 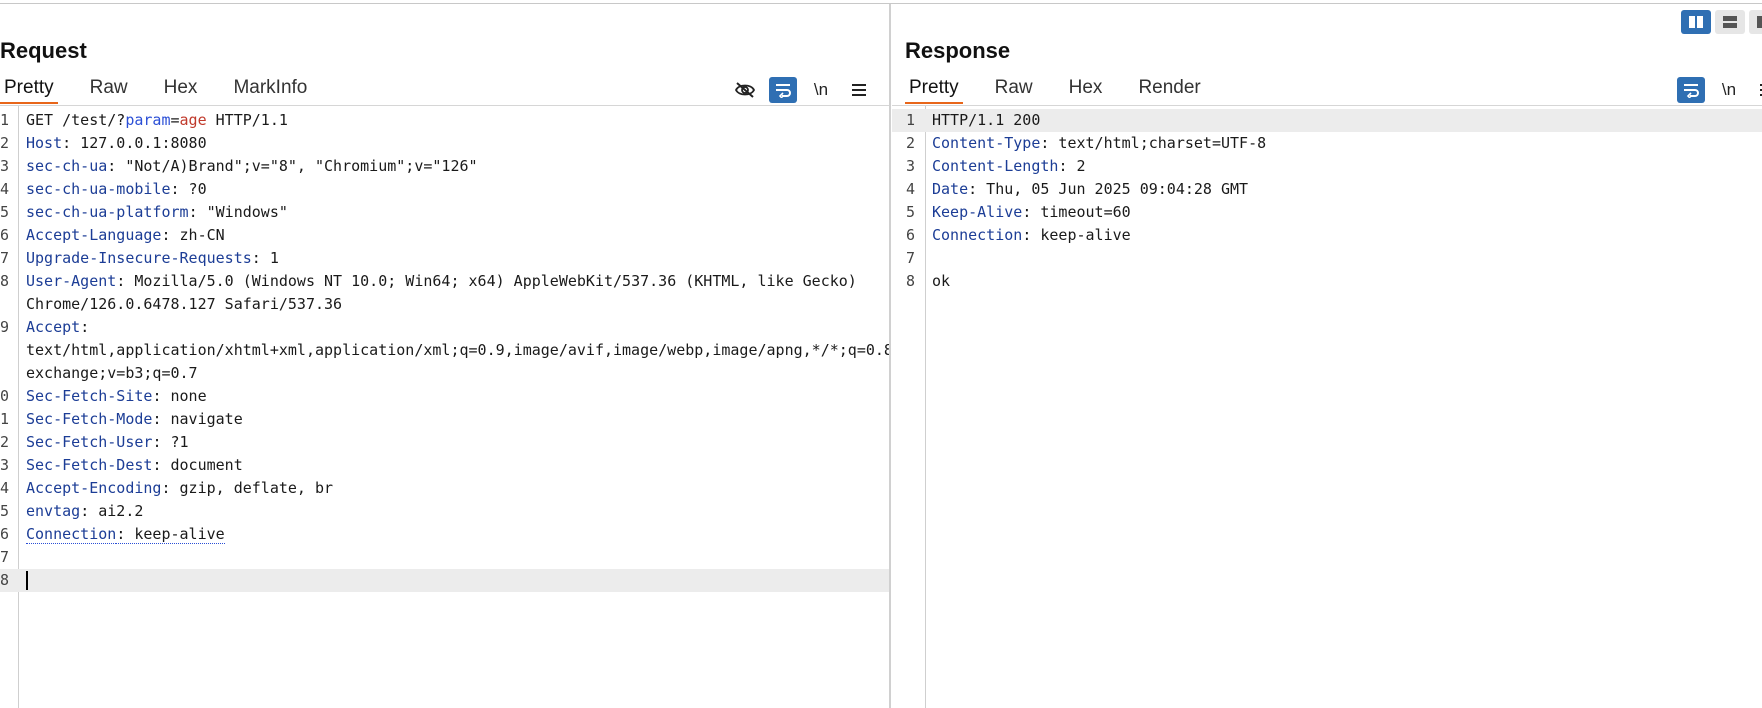 What do you see at coordinates (29, 89) in the screenshot?
I see `request-tab-pretty: Pretty` at bounding box center [29, 89].